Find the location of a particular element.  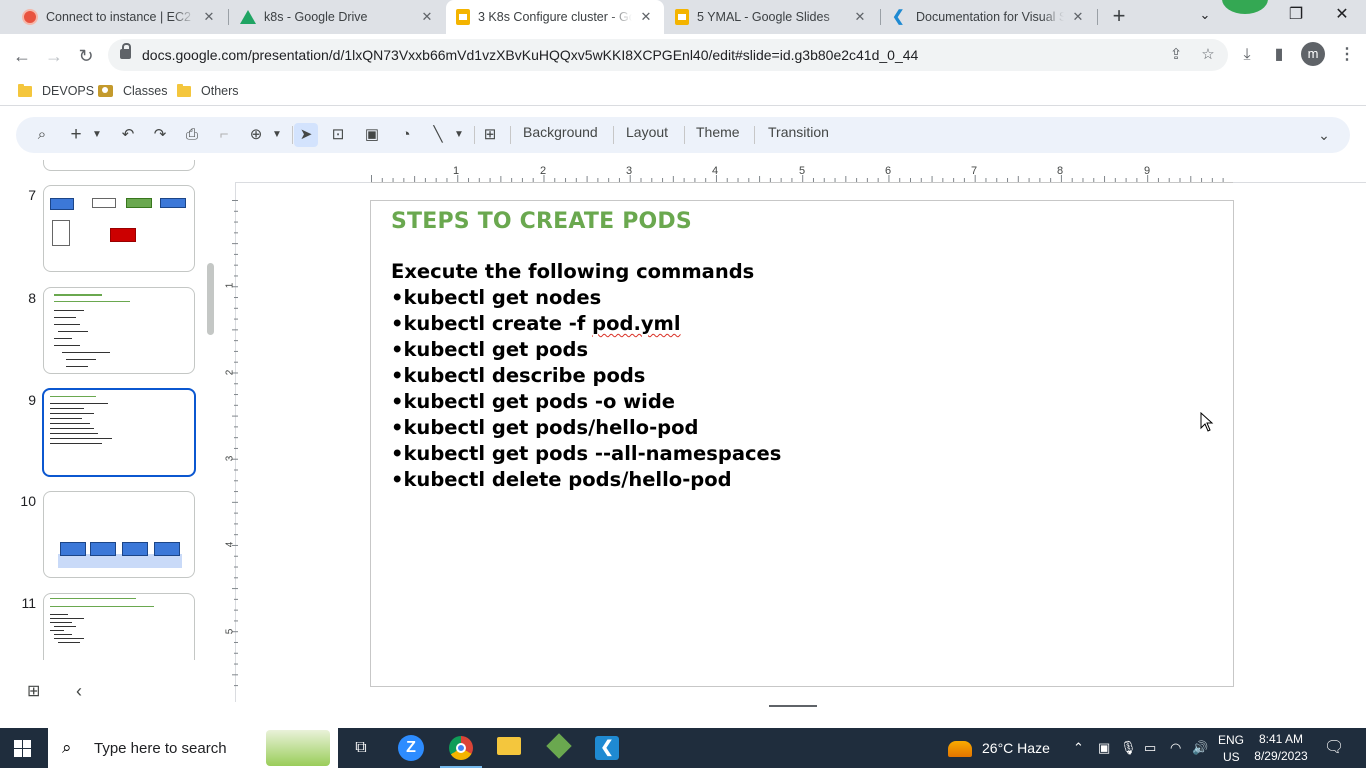

zoom-icon: ⊕ is located at coordinates (256, 135).